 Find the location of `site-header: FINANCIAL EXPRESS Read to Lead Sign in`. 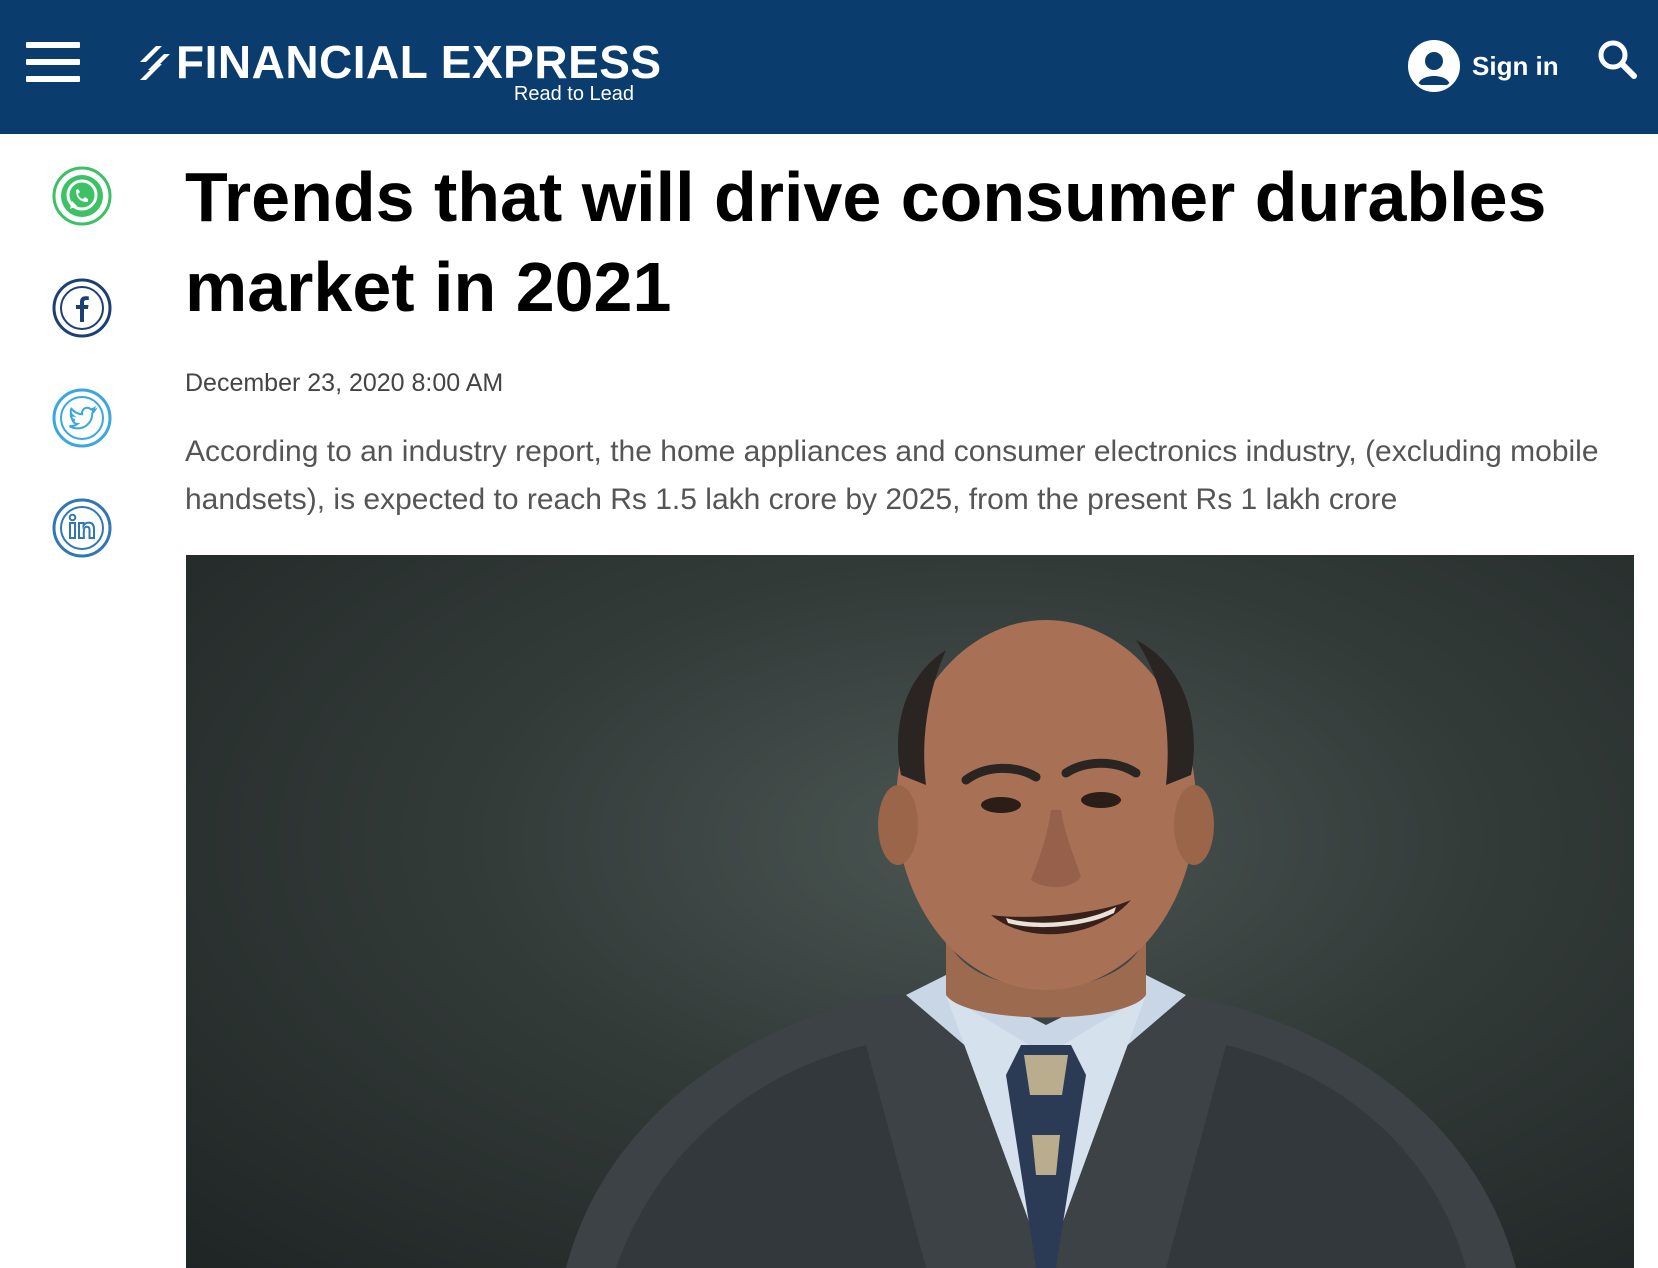

site-header: FINANCIAL EXPRESS Read to Lead Sign in is located at coordinates (829, 67).